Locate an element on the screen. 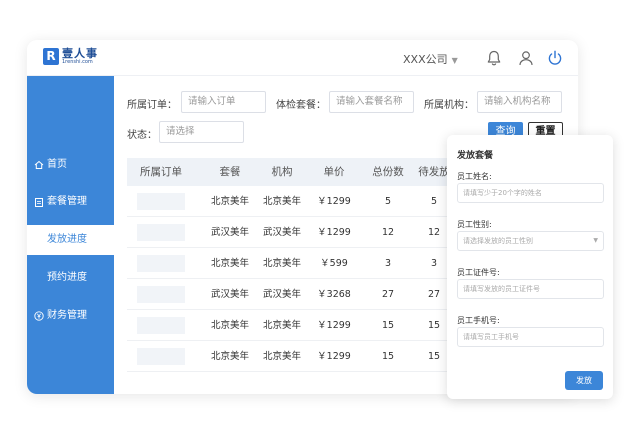  column-header-package: 套餐 is located at coordinates (230, 172).